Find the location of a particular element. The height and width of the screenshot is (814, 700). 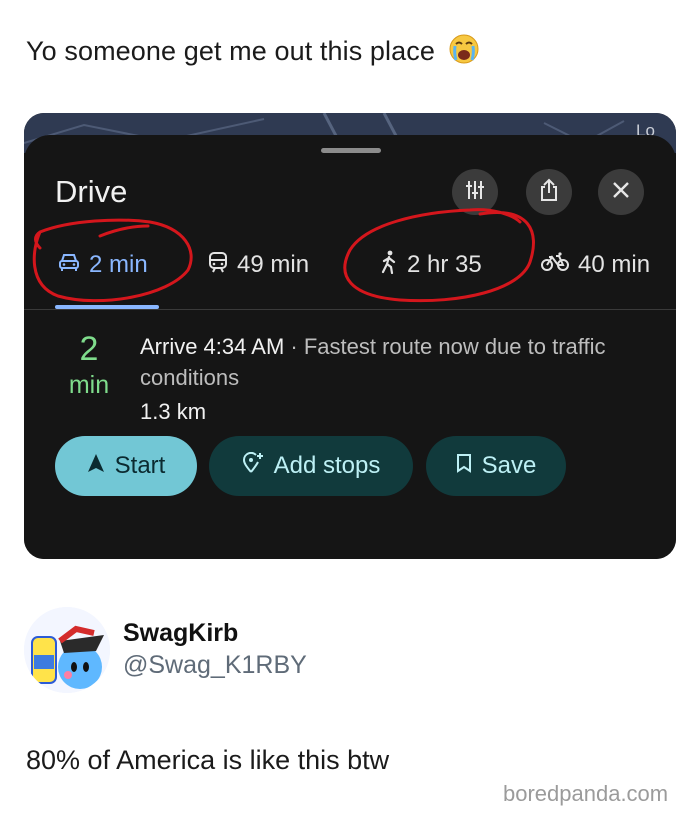

username: @Swag_K1RBY is located at coordinates (215, 665).